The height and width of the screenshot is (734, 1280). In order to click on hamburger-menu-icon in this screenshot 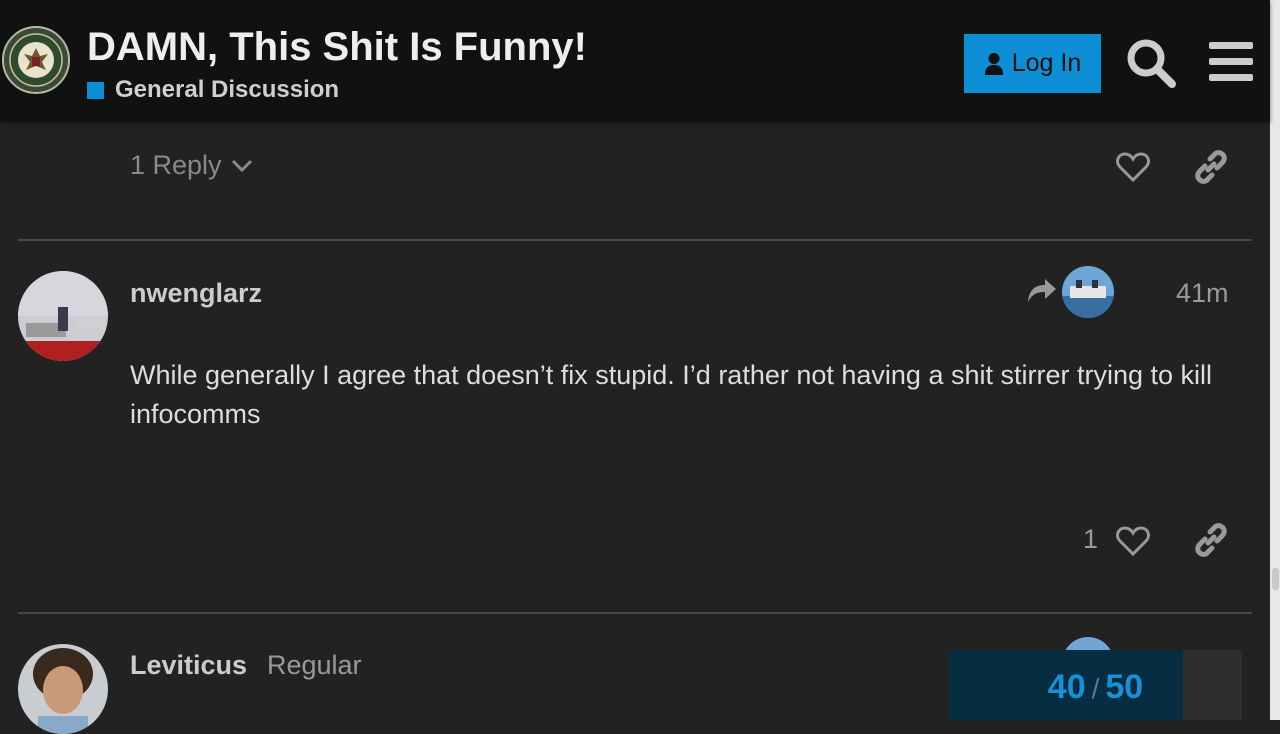, I will do `click(1231, 62)`.